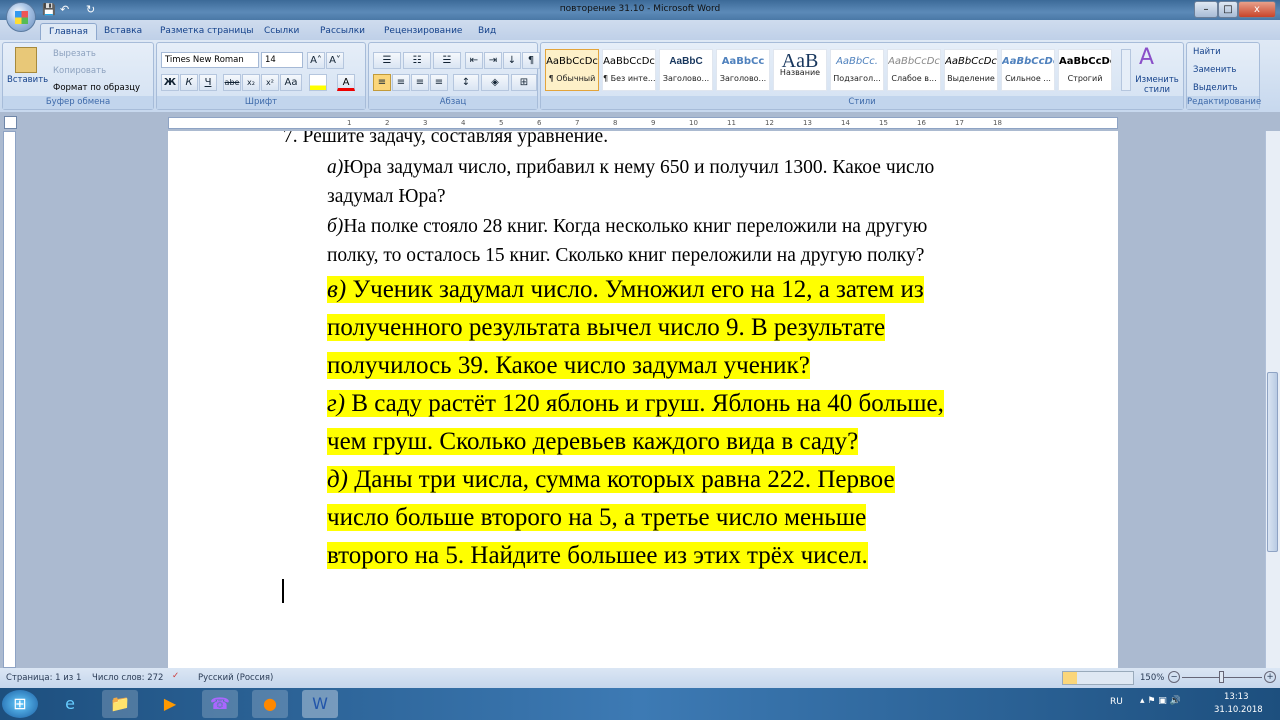  Describe the element at coordinates (1098, 678) in the screenshot. I see `view-buttons` at that location.